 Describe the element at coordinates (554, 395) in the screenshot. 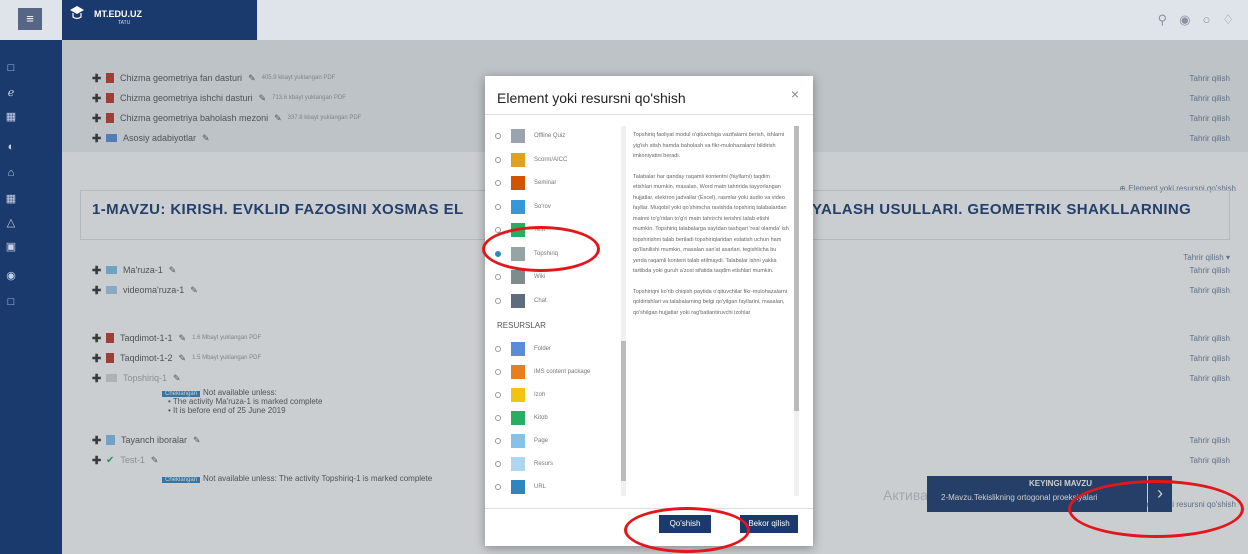

I see `option-izoh: Izoh` at that location.